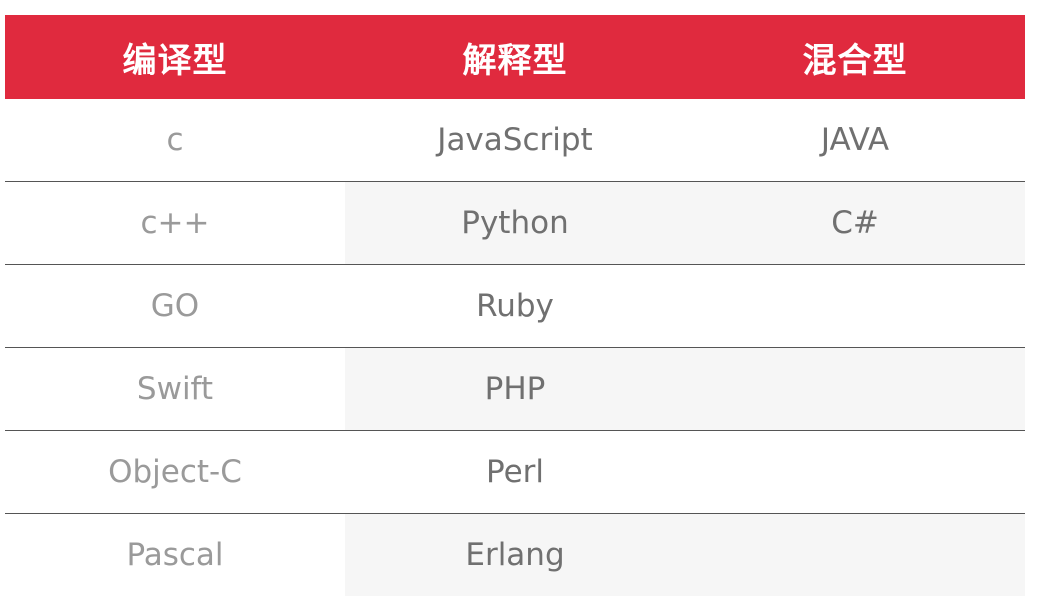 This screenshot has height=611, width=1056. Describe the element at coordinates (175, 223) in the screenshot. I see `table-cell: c++` at that location.